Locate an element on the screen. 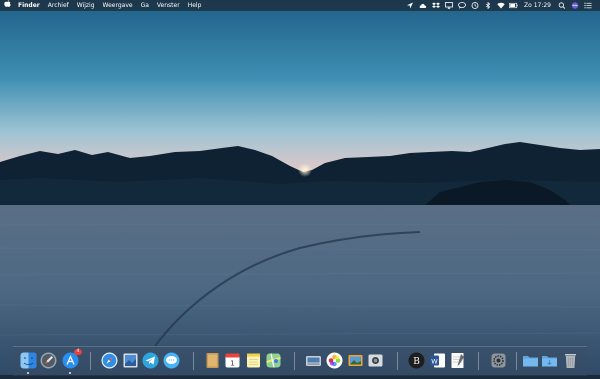 The image size is (600, 379). notes-icon is located at coordinates (253, 360).